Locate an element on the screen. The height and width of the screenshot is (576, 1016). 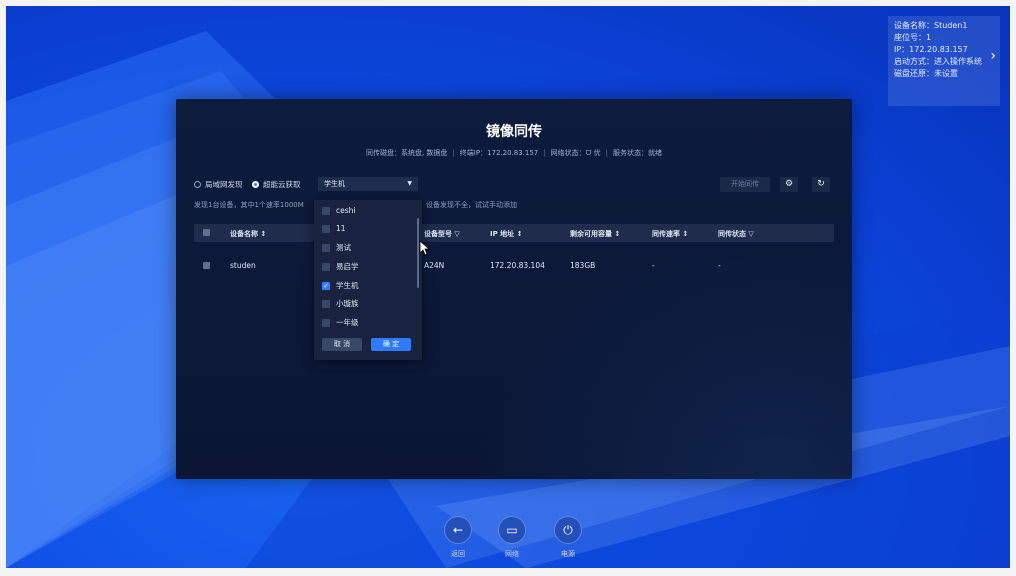
network-label: 网络 is located at coordinates (512, 554).